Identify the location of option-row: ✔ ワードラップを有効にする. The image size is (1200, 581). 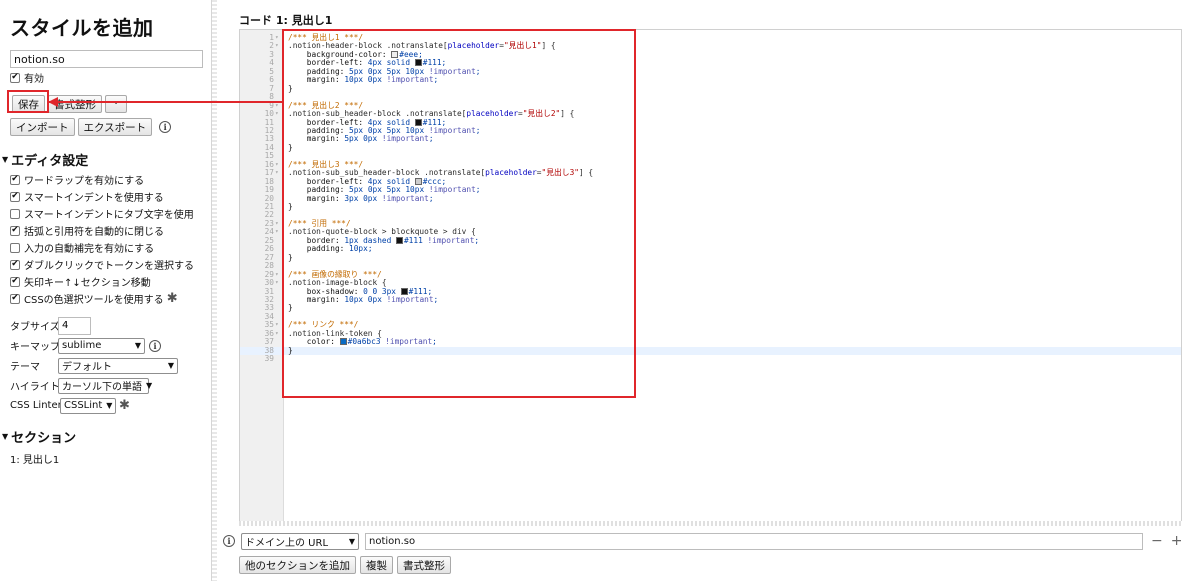
(105, 179).